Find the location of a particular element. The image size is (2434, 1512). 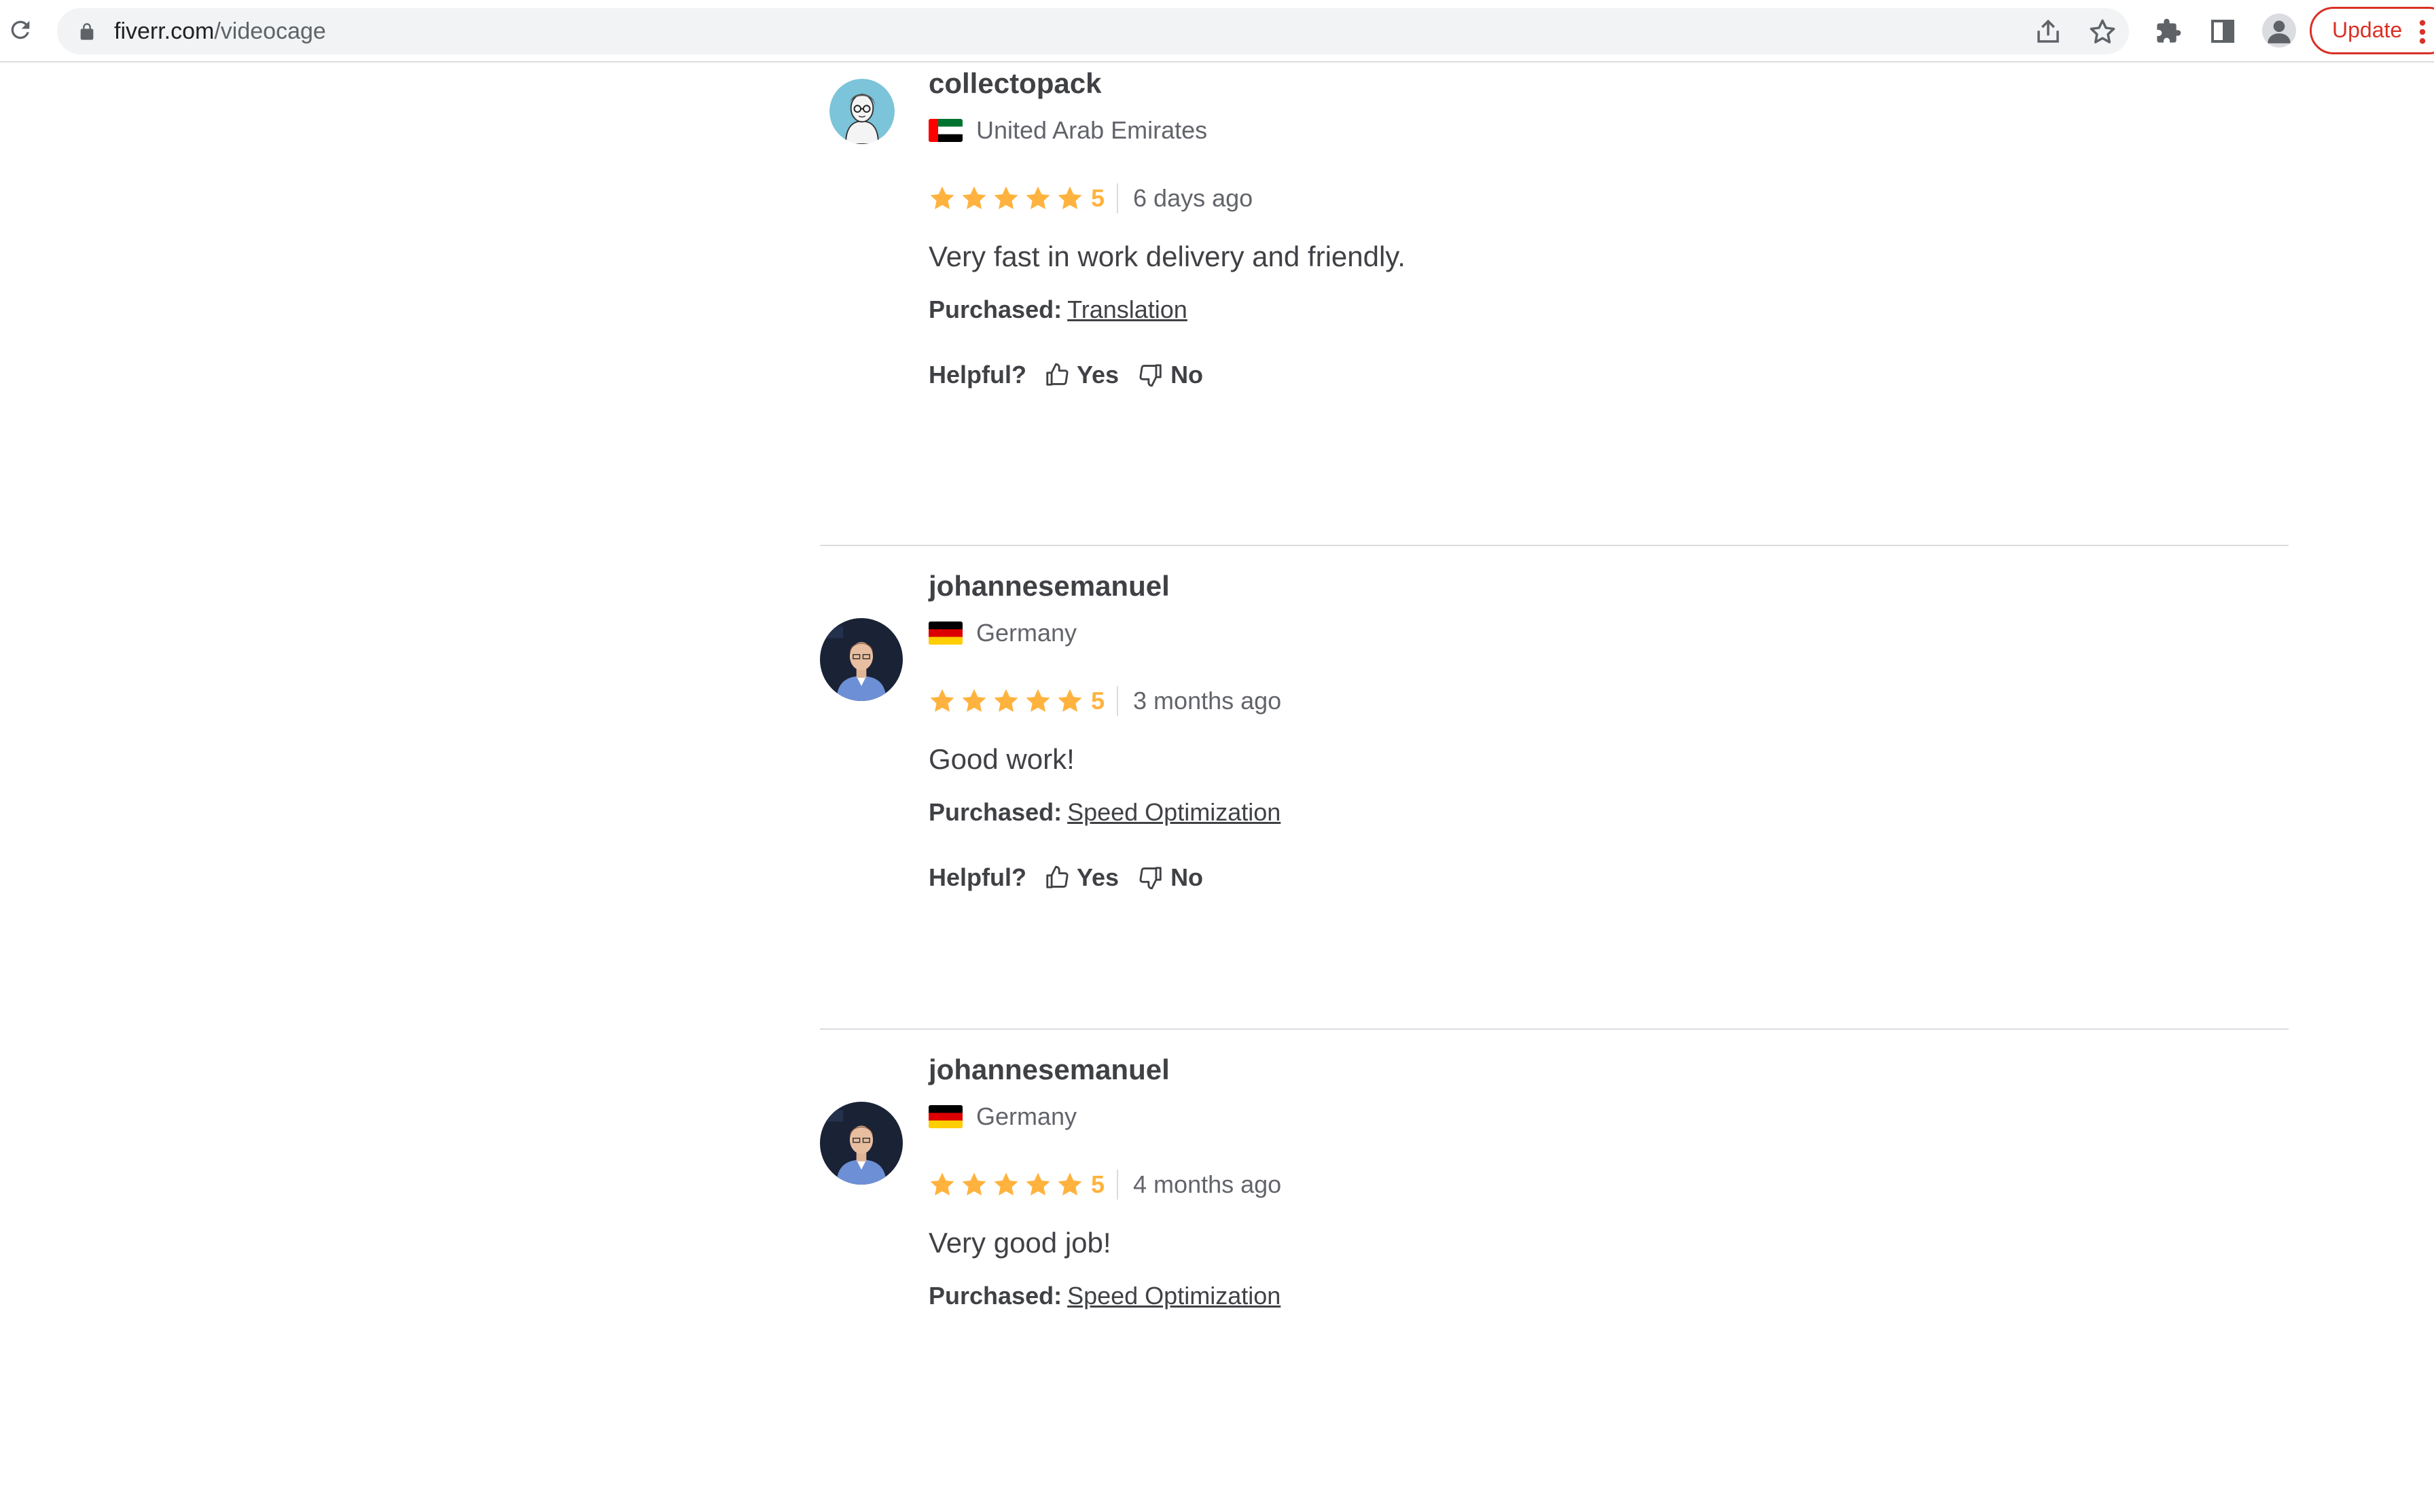

uae-flag-icon is located at coordinates (946, 130).